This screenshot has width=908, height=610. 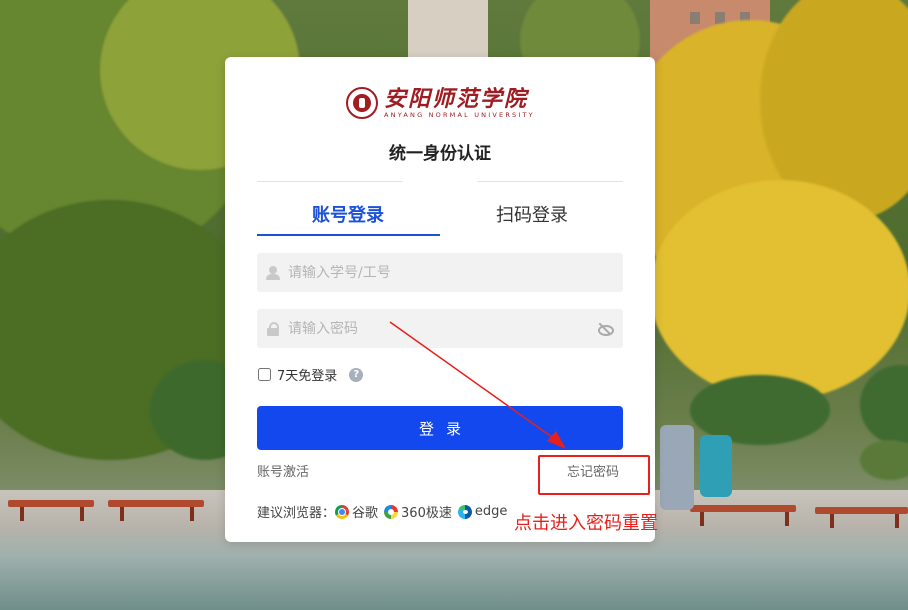 I want to click on browser-chrome: 谷歌, so click(x=356, y=511).